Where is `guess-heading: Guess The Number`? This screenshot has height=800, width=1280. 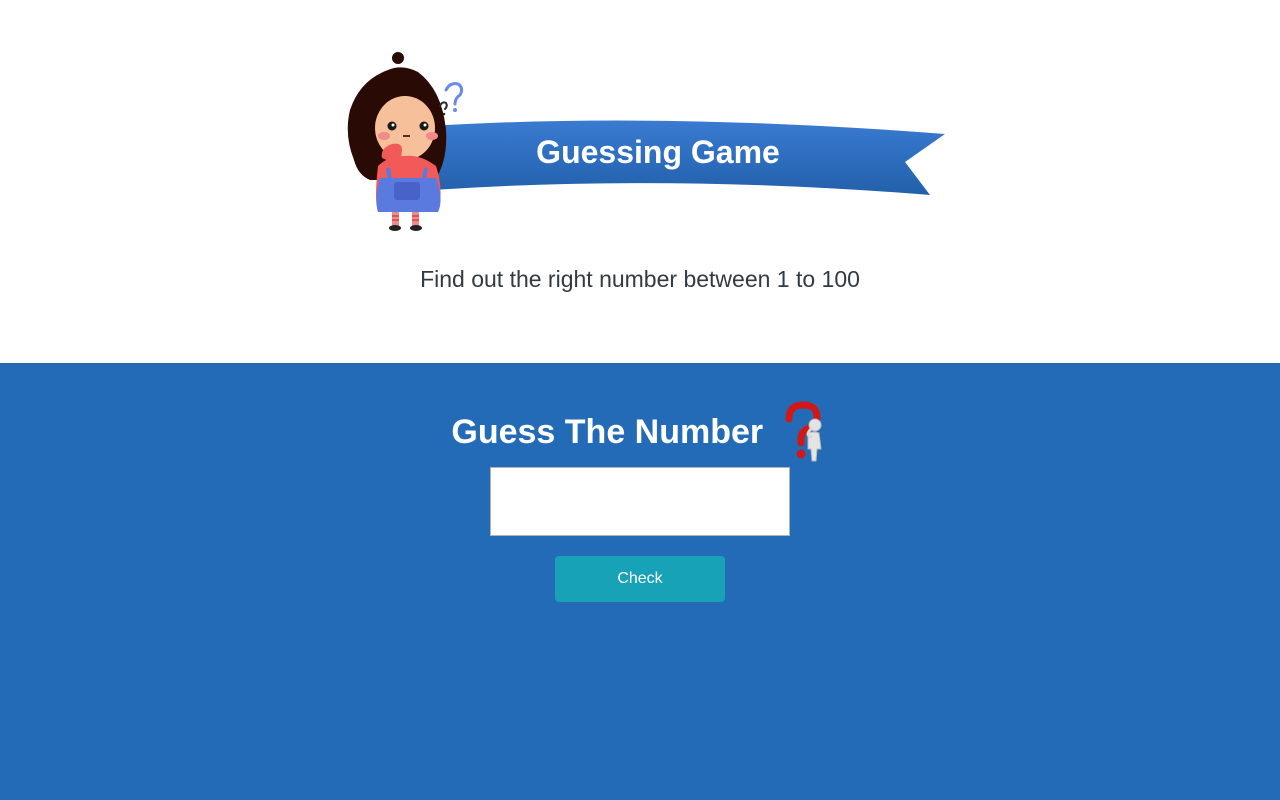
guess-heading: Guess The Number is located at coordinates (640, 432).